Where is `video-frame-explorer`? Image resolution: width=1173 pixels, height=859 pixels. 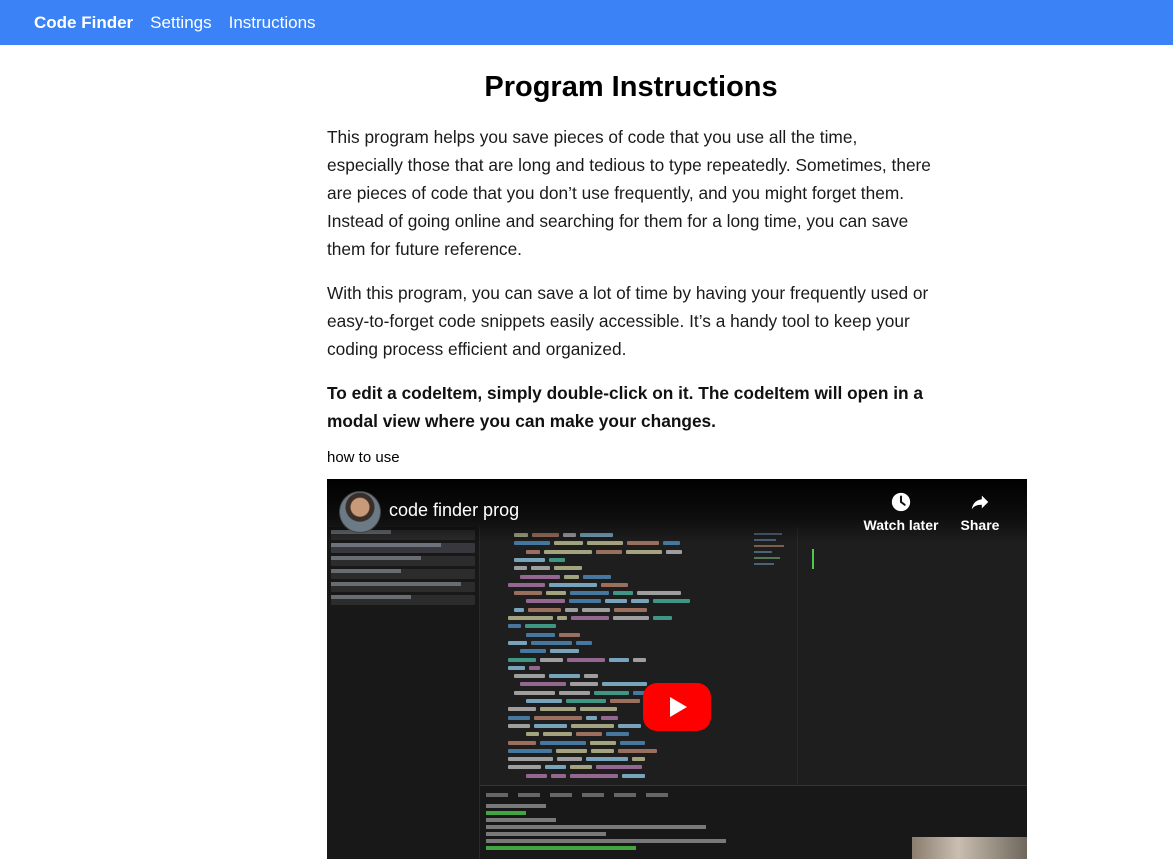
video-frame-explorer is located at coordinates (403, 693).